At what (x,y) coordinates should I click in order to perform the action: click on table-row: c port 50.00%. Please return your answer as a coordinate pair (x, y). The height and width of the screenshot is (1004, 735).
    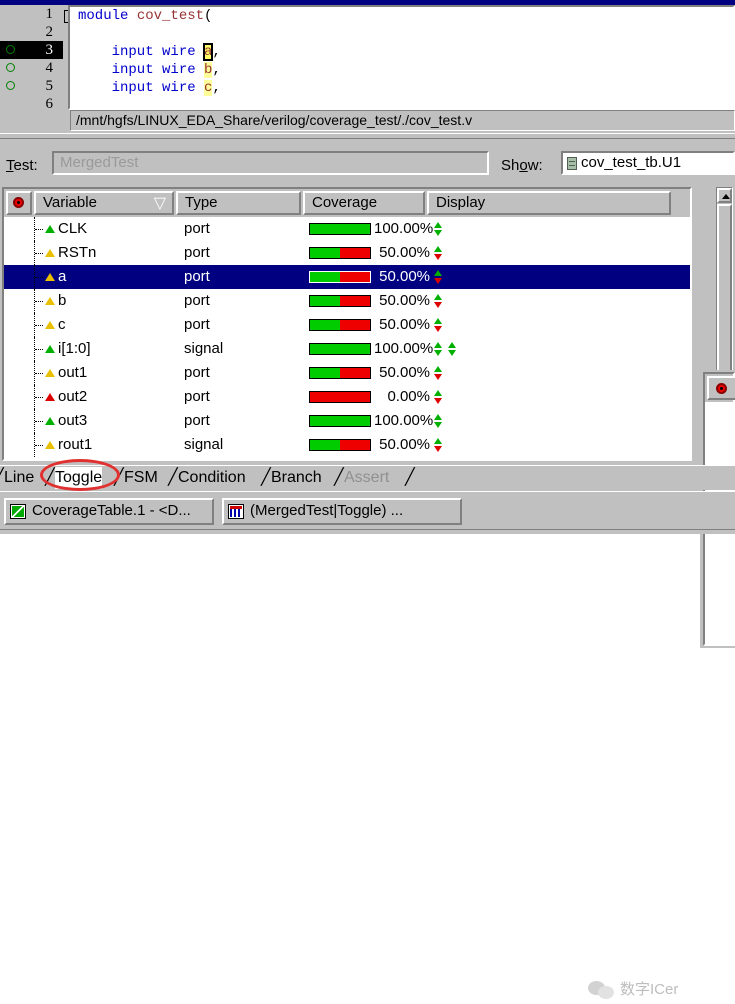
    Looking at the image, I should click on (347, 325).